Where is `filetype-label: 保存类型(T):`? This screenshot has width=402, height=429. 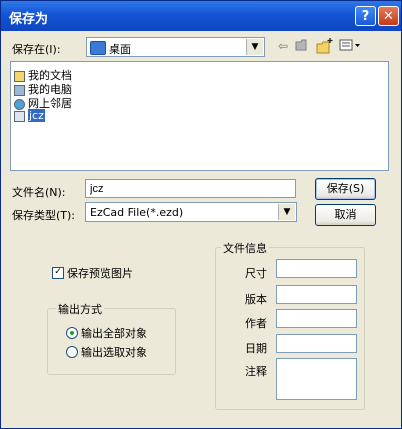 filetype-label: 保存类型(T): is located at coordinates (44, 215).